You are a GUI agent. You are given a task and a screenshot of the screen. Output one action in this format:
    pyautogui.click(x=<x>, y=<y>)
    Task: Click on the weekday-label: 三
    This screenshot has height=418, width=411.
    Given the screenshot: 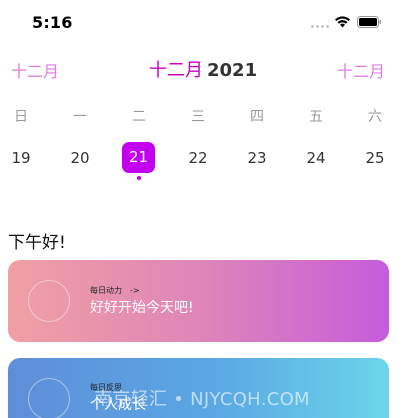 What is the action you would take?
    pyautogui.click(x=198, y=117)
    